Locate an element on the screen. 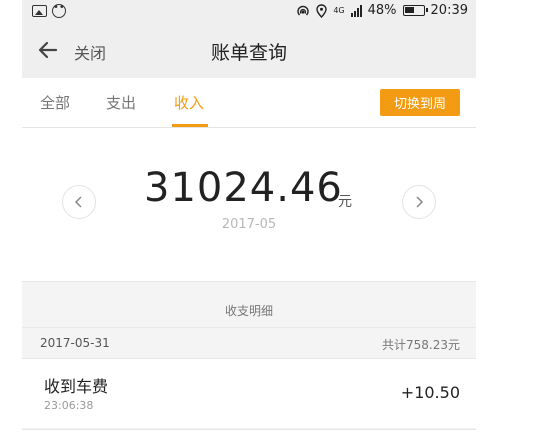 The height and width of the screenshot is (442, 534). emoji-icon is located at coordinates (59, 9).